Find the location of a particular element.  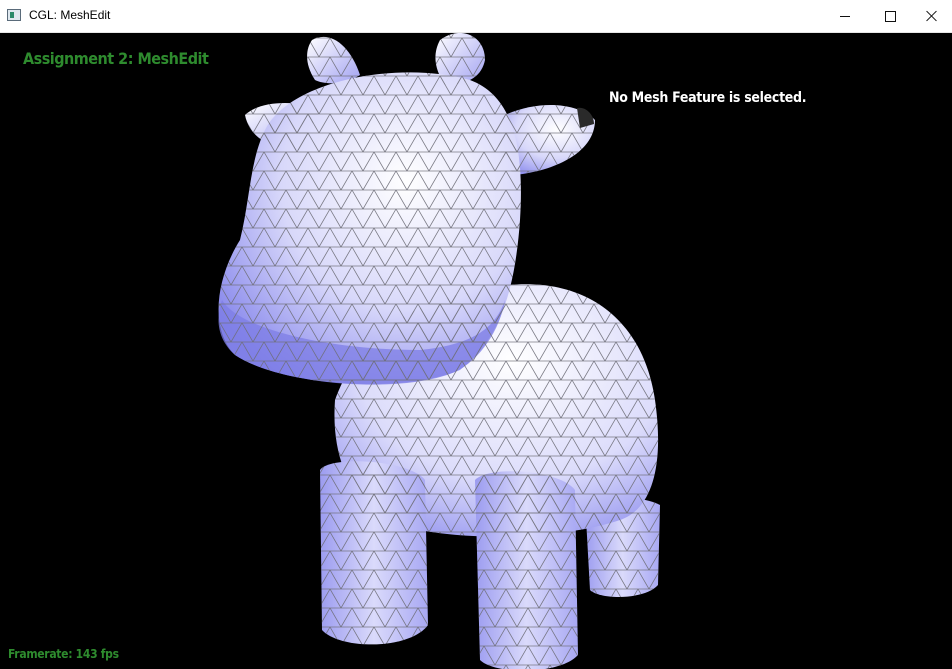

minimize-button is located at coordinates (845, 16).